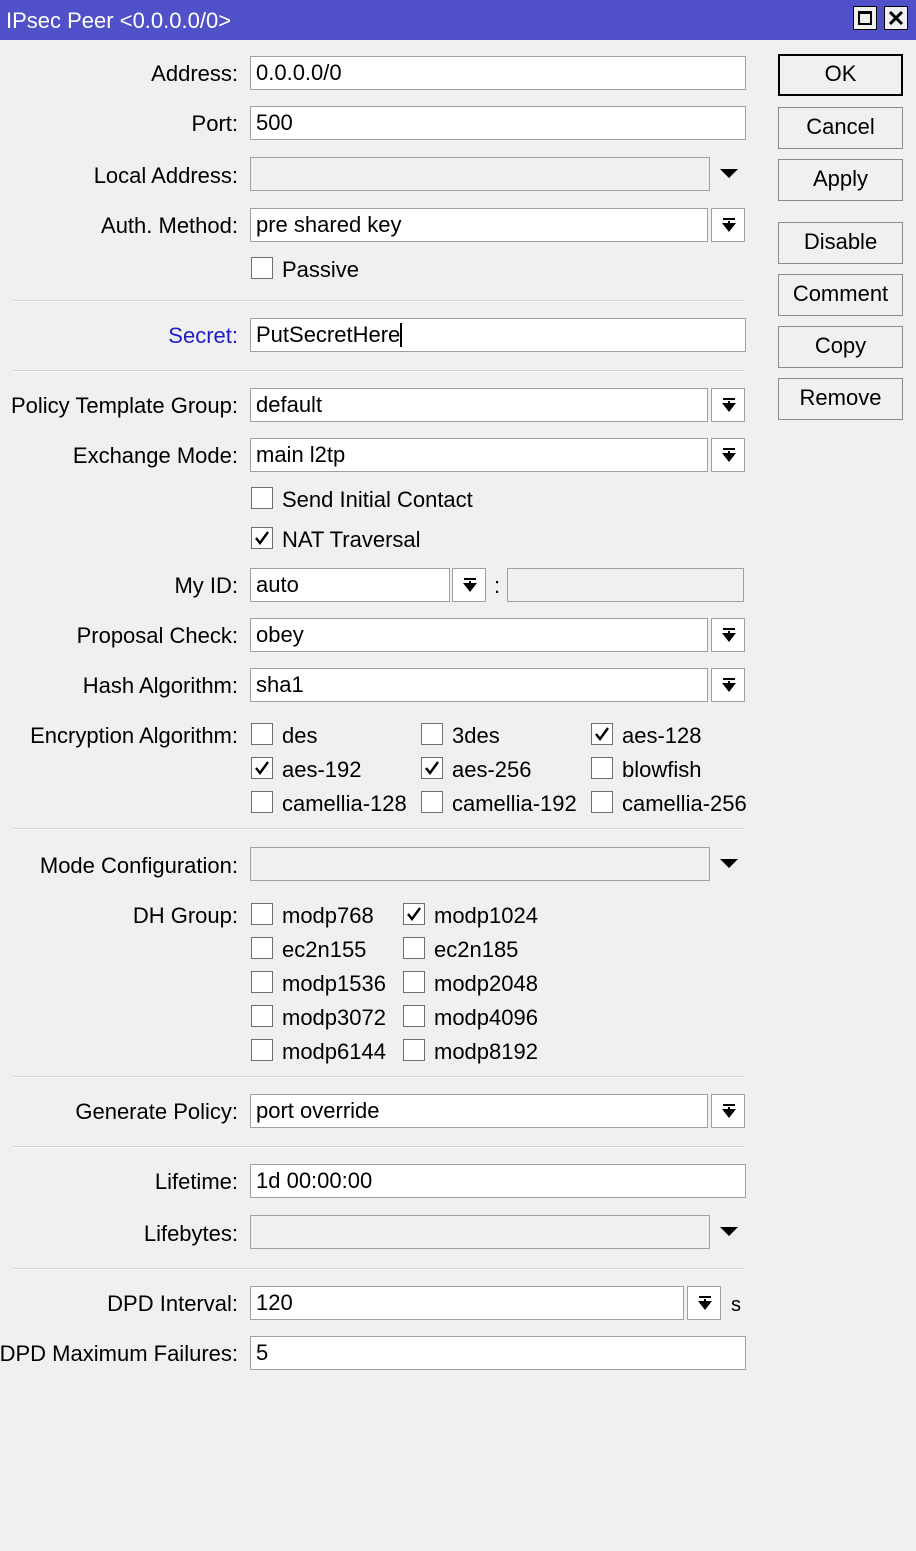 Image resolution: width=916 pixels, height=1551 pixels. I want to click on checkbox-label-3des: 3des, so click(476, 735).